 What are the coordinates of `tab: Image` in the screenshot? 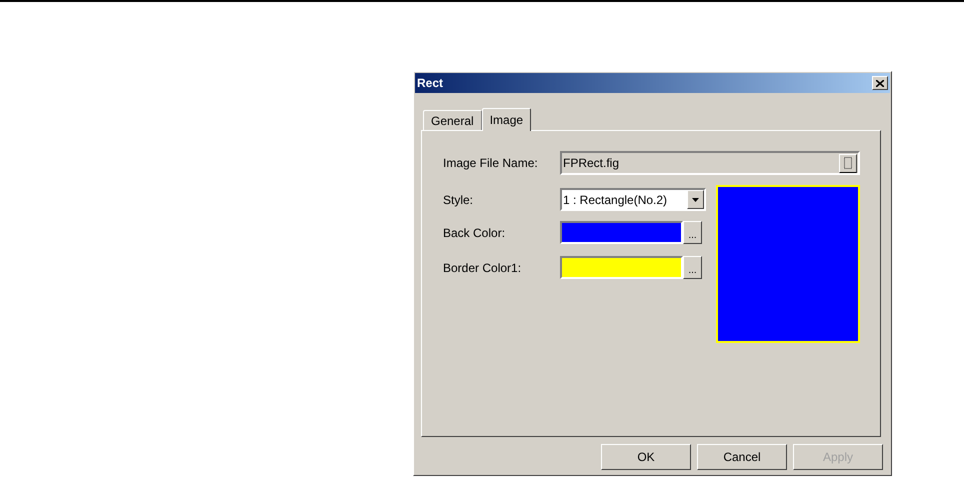 It's located at (507, 119).